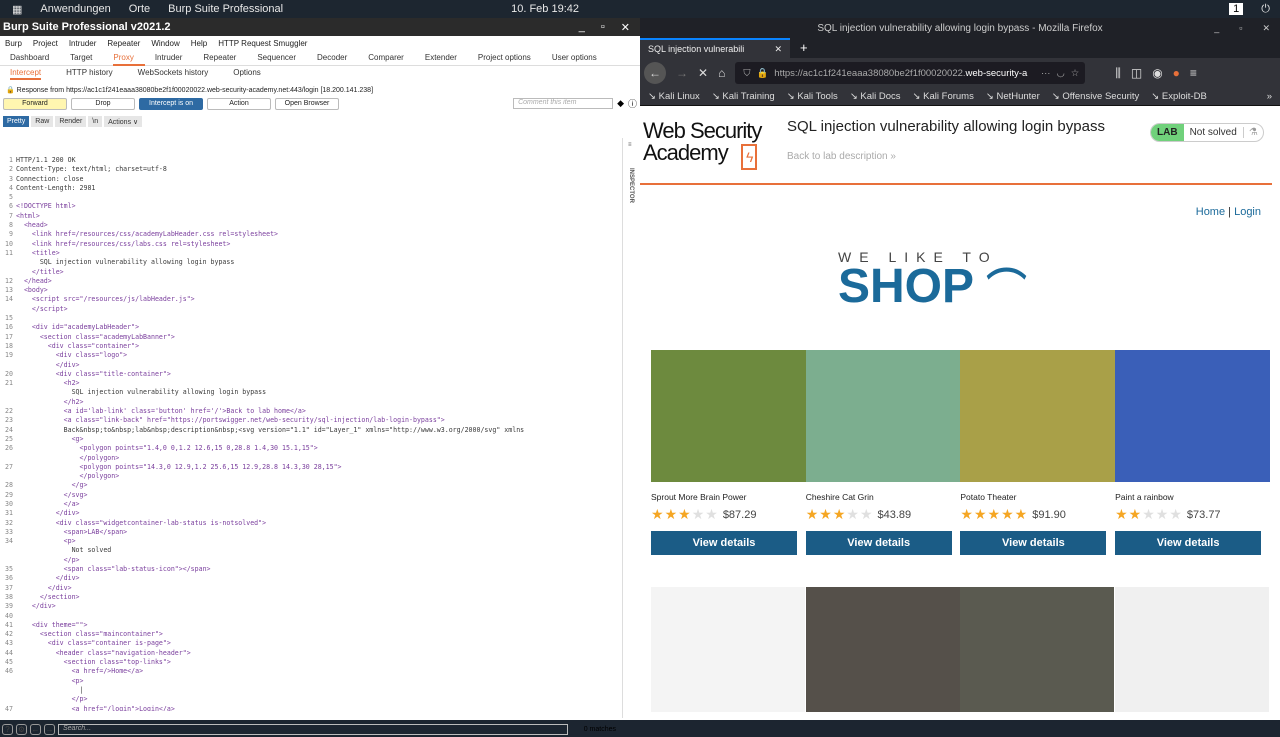 Image resolution: width=1280 pixels, height=737 pixels. Describe the element at coordinates (743, 96) in the screenshot. I see `bookmark-kali-training: ↘ Kali Training` at that location.